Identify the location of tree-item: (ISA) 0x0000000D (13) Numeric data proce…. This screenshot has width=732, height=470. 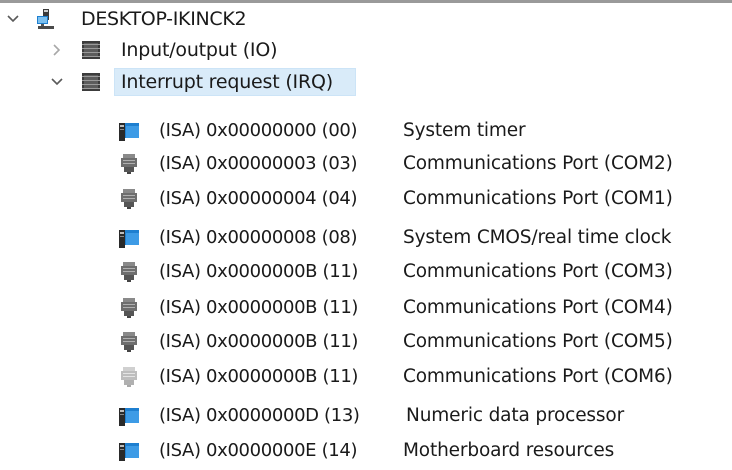
(366, 416).